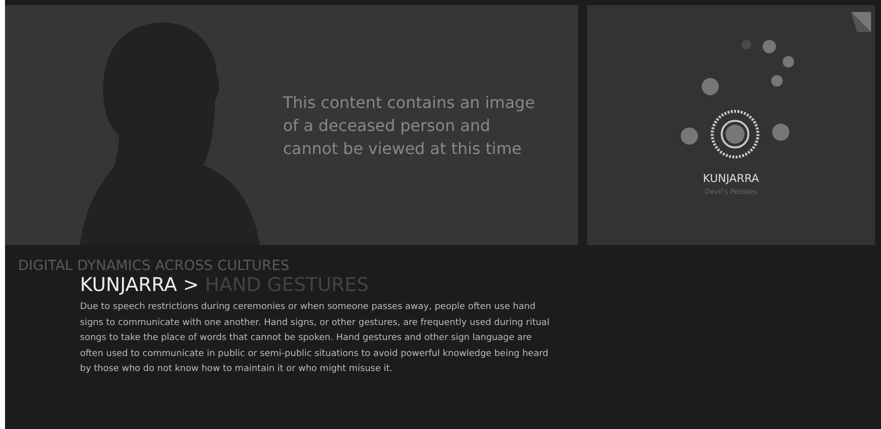 This screenshot has height=429, width=881. Describe the element at coordinates (154, 266) in the screenshot. I see `section-heading: DIGITAL DYNAMICS ACROSS CULTURES` at that location.